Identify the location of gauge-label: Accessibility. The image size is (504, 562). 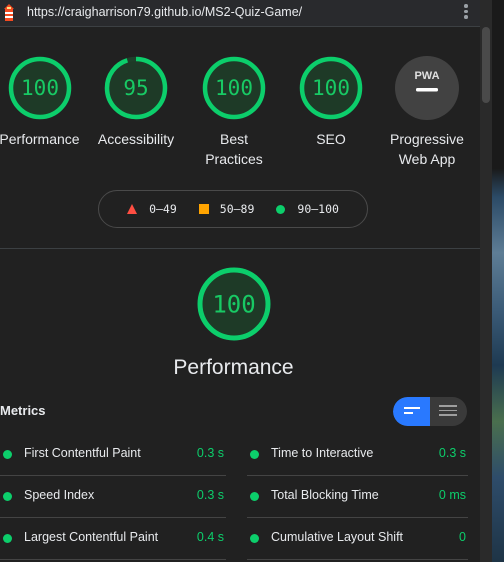
(136, 139).